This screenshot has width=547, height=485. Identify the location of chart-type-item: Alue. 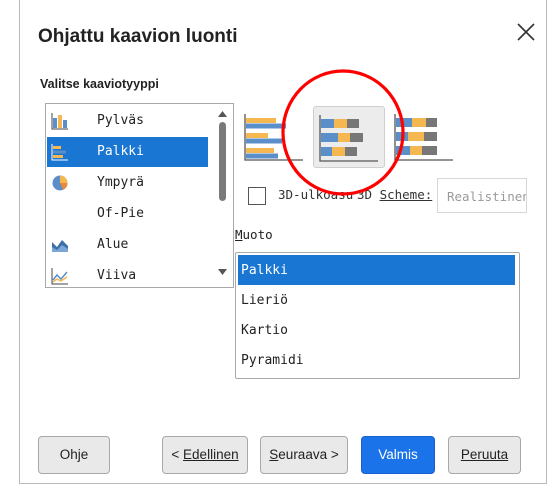
(127, 245).